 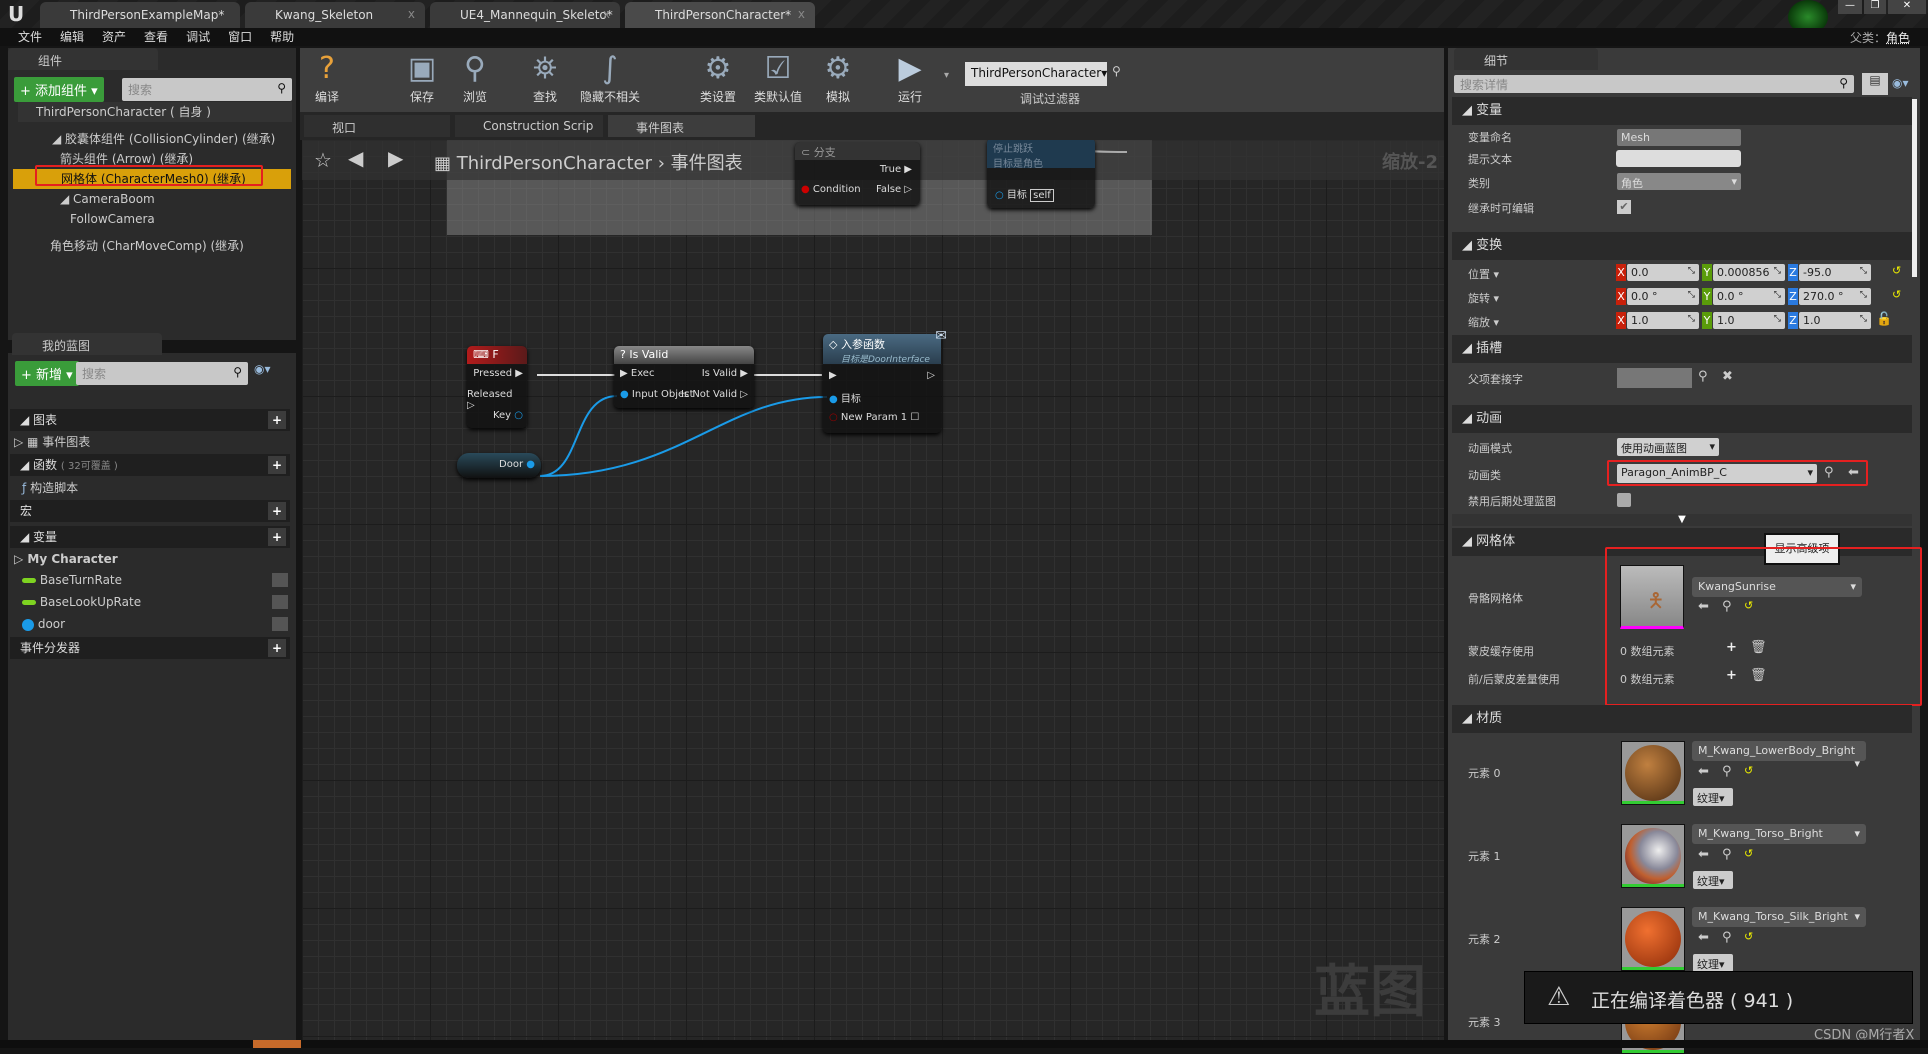 What do you see at coordinates (610, 80) in the screenshot?
I see `hide-unrelated-button: ∫ 隐藏不相关` at bounding box center [610, 80].